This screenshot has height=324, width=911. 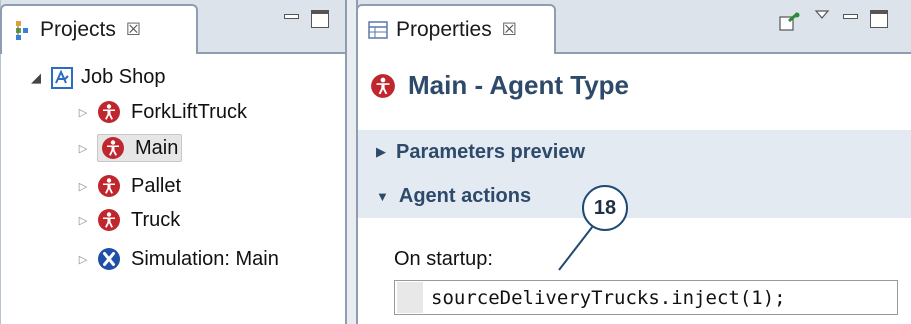 I want to click on projects-window-buttons, so click(x=306, y=19).